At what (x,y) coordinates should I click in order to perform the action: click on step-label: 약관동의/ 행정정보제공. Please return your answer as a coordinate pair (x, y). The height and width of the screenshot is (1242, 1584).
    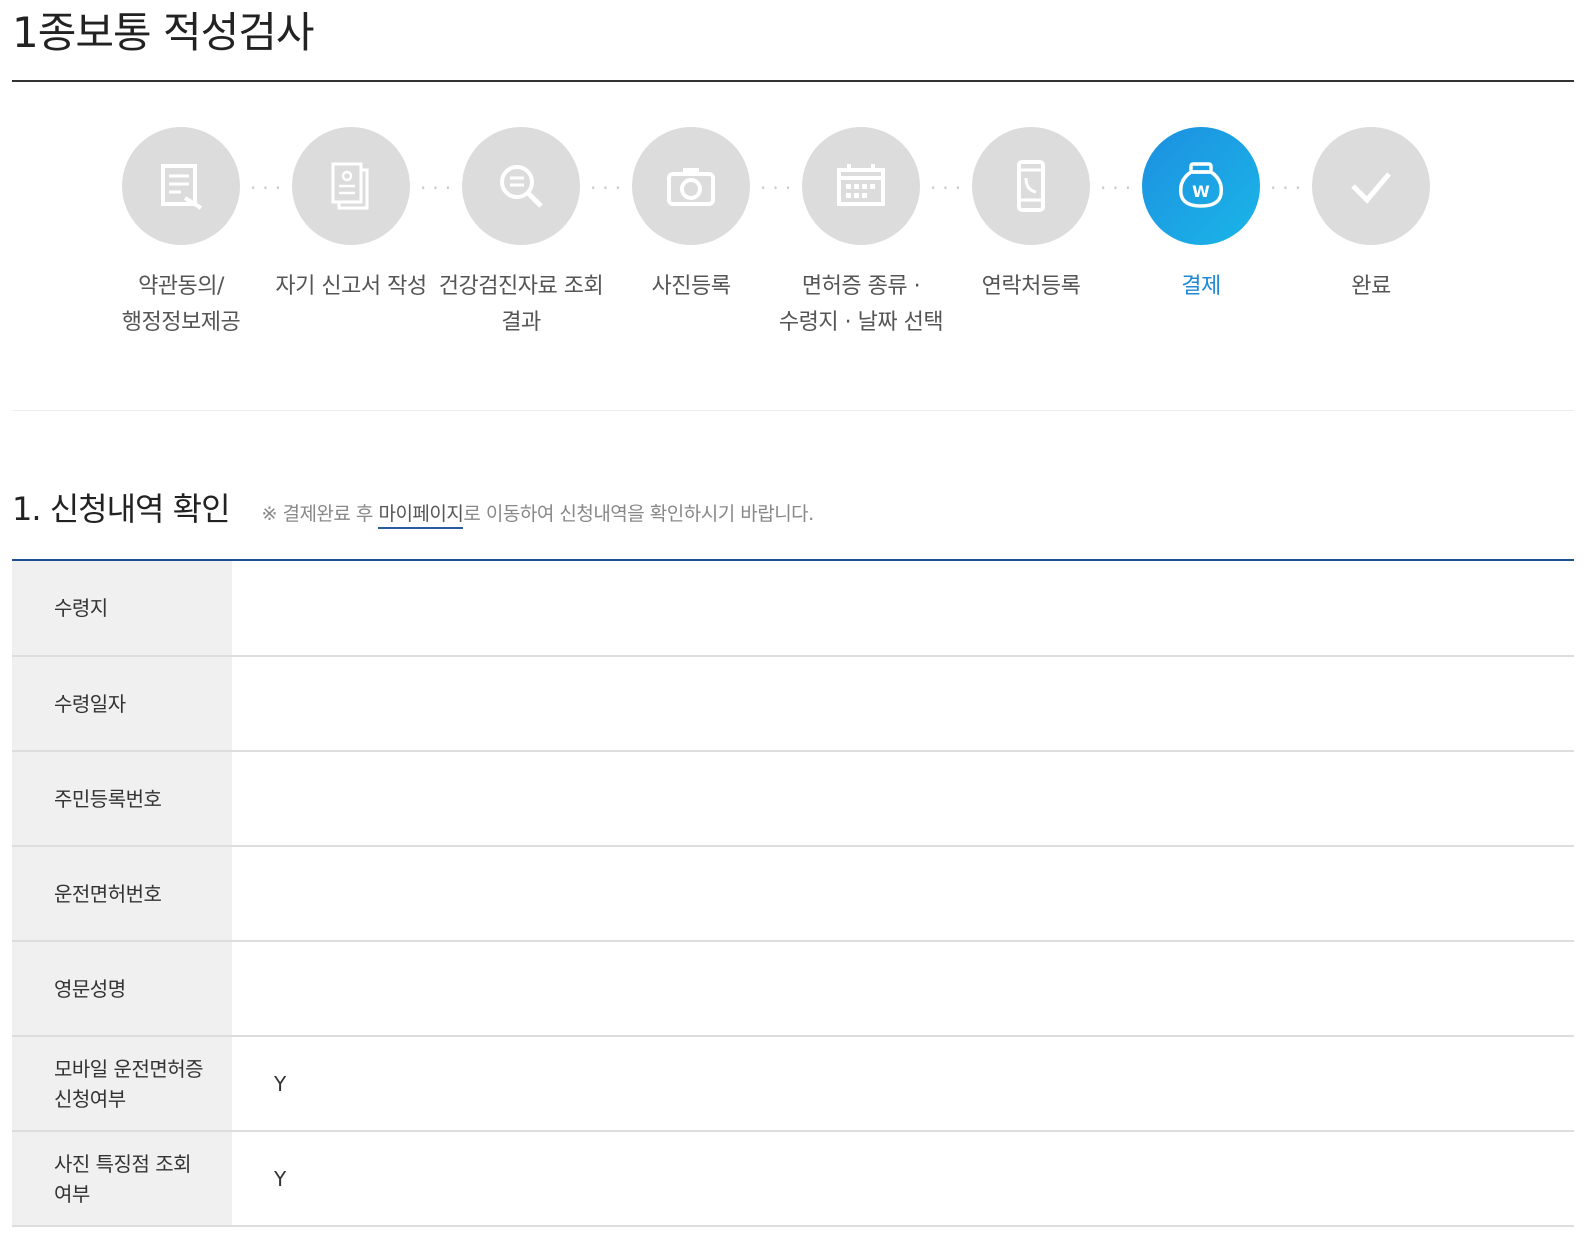
    Looking at the image, I should click on (181, 304).